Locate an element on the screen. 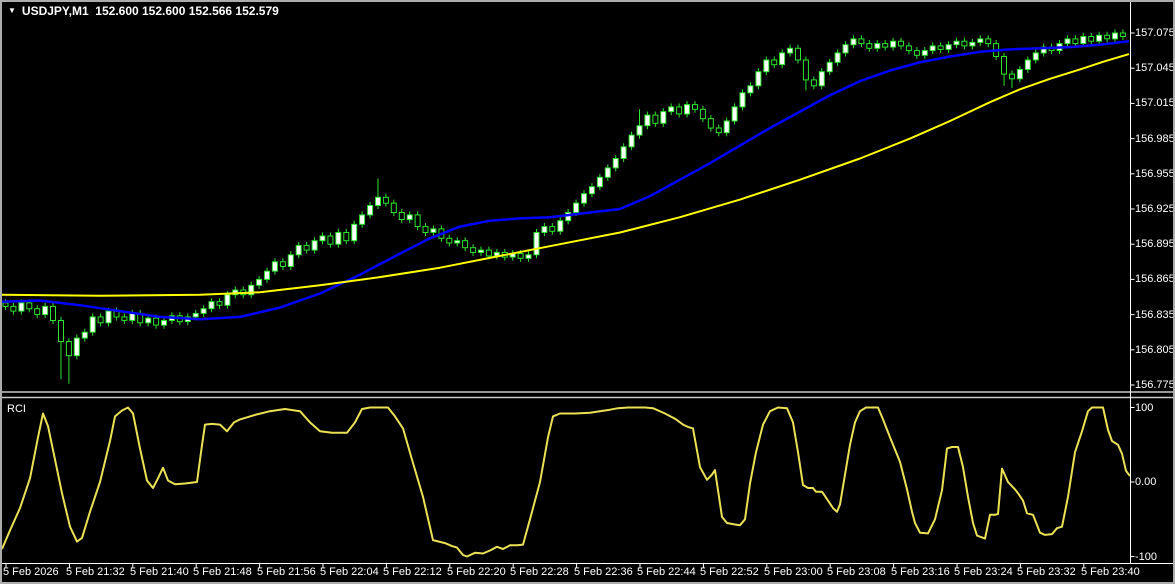 The width and height of the screenshot is (1175, 584). panel-splitter-handle is located at coordinates (587, 395).